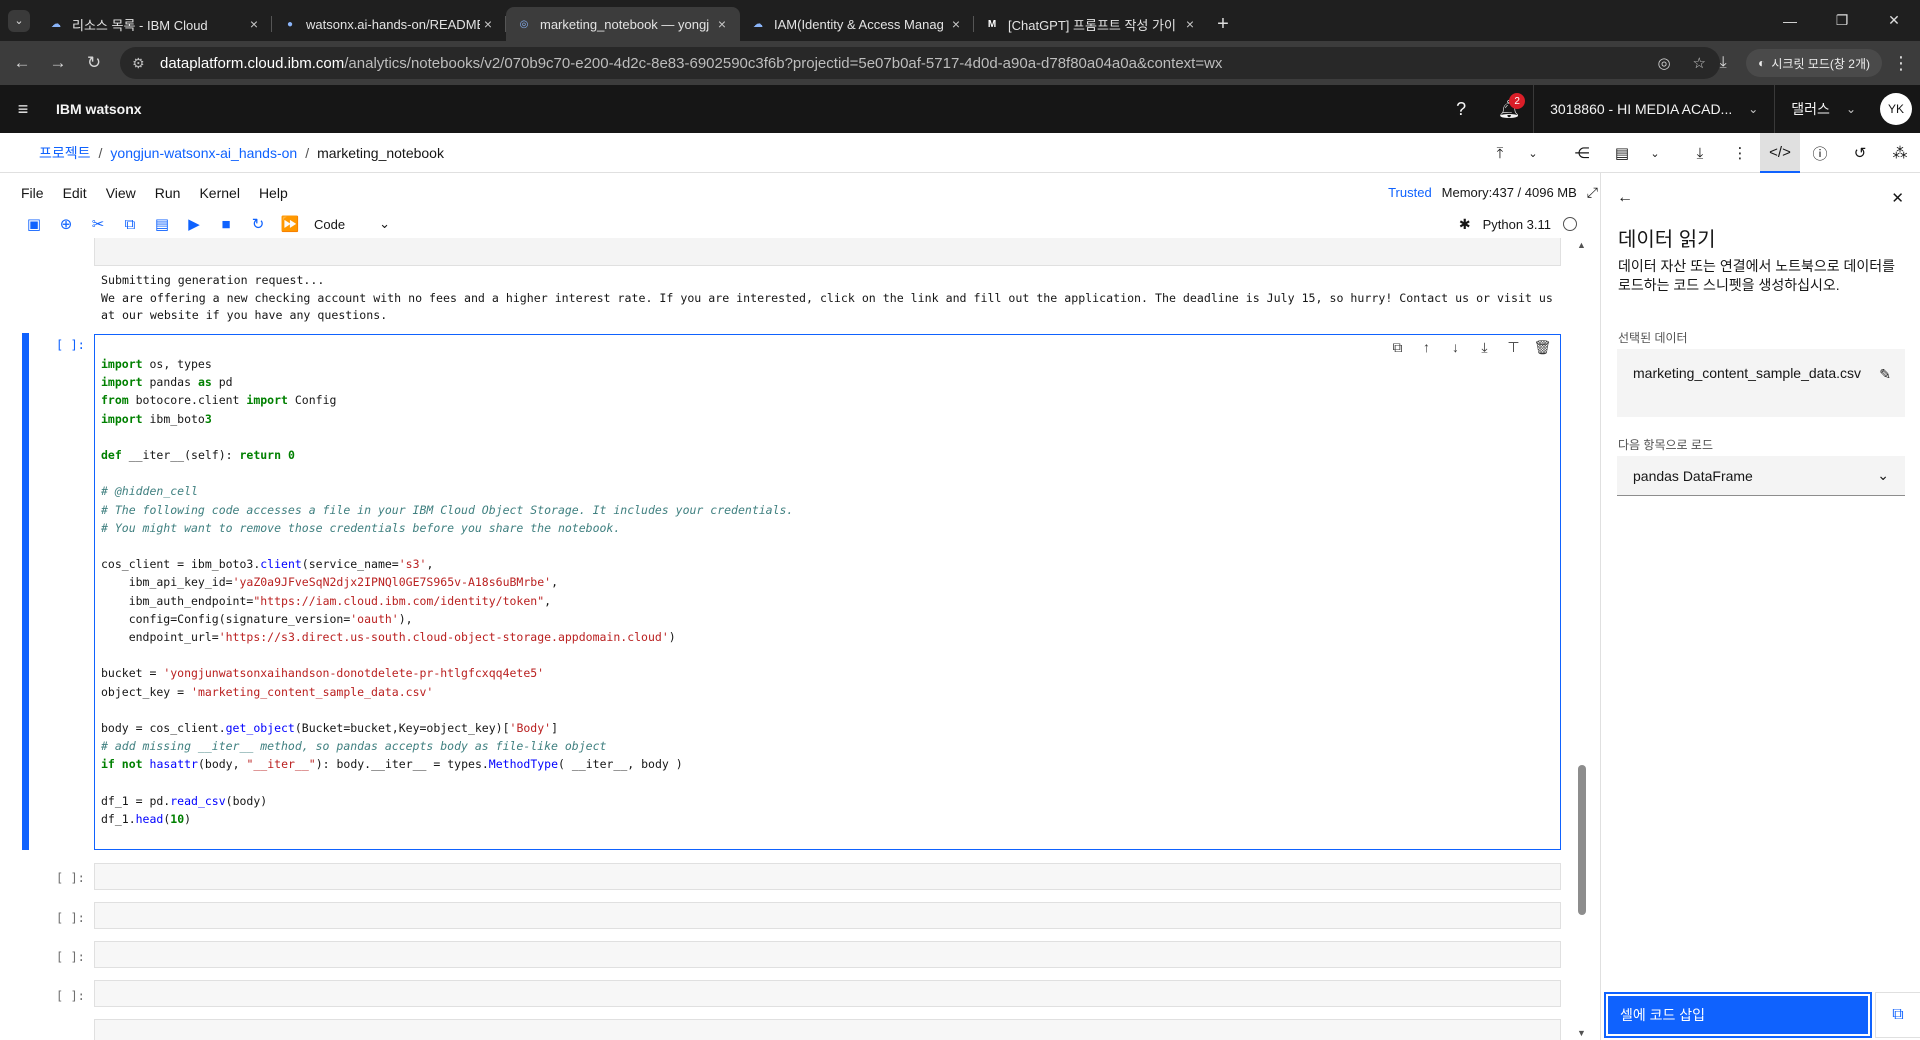 The width and height of the screenshot is (1920, 1040). What do you see at coordinates (194, 224) in the screenshot?
I see `run-icon: ▶` at bounding box center [194, 224].